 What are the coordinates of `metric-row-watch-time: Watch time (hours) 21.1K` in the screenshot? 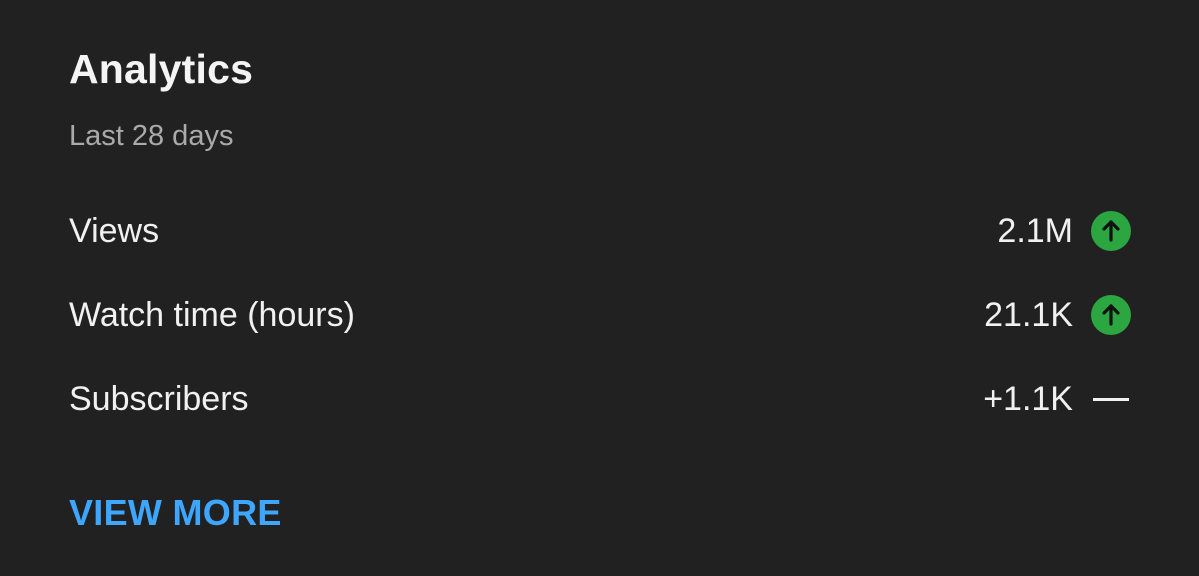 It's located at (600, 315).